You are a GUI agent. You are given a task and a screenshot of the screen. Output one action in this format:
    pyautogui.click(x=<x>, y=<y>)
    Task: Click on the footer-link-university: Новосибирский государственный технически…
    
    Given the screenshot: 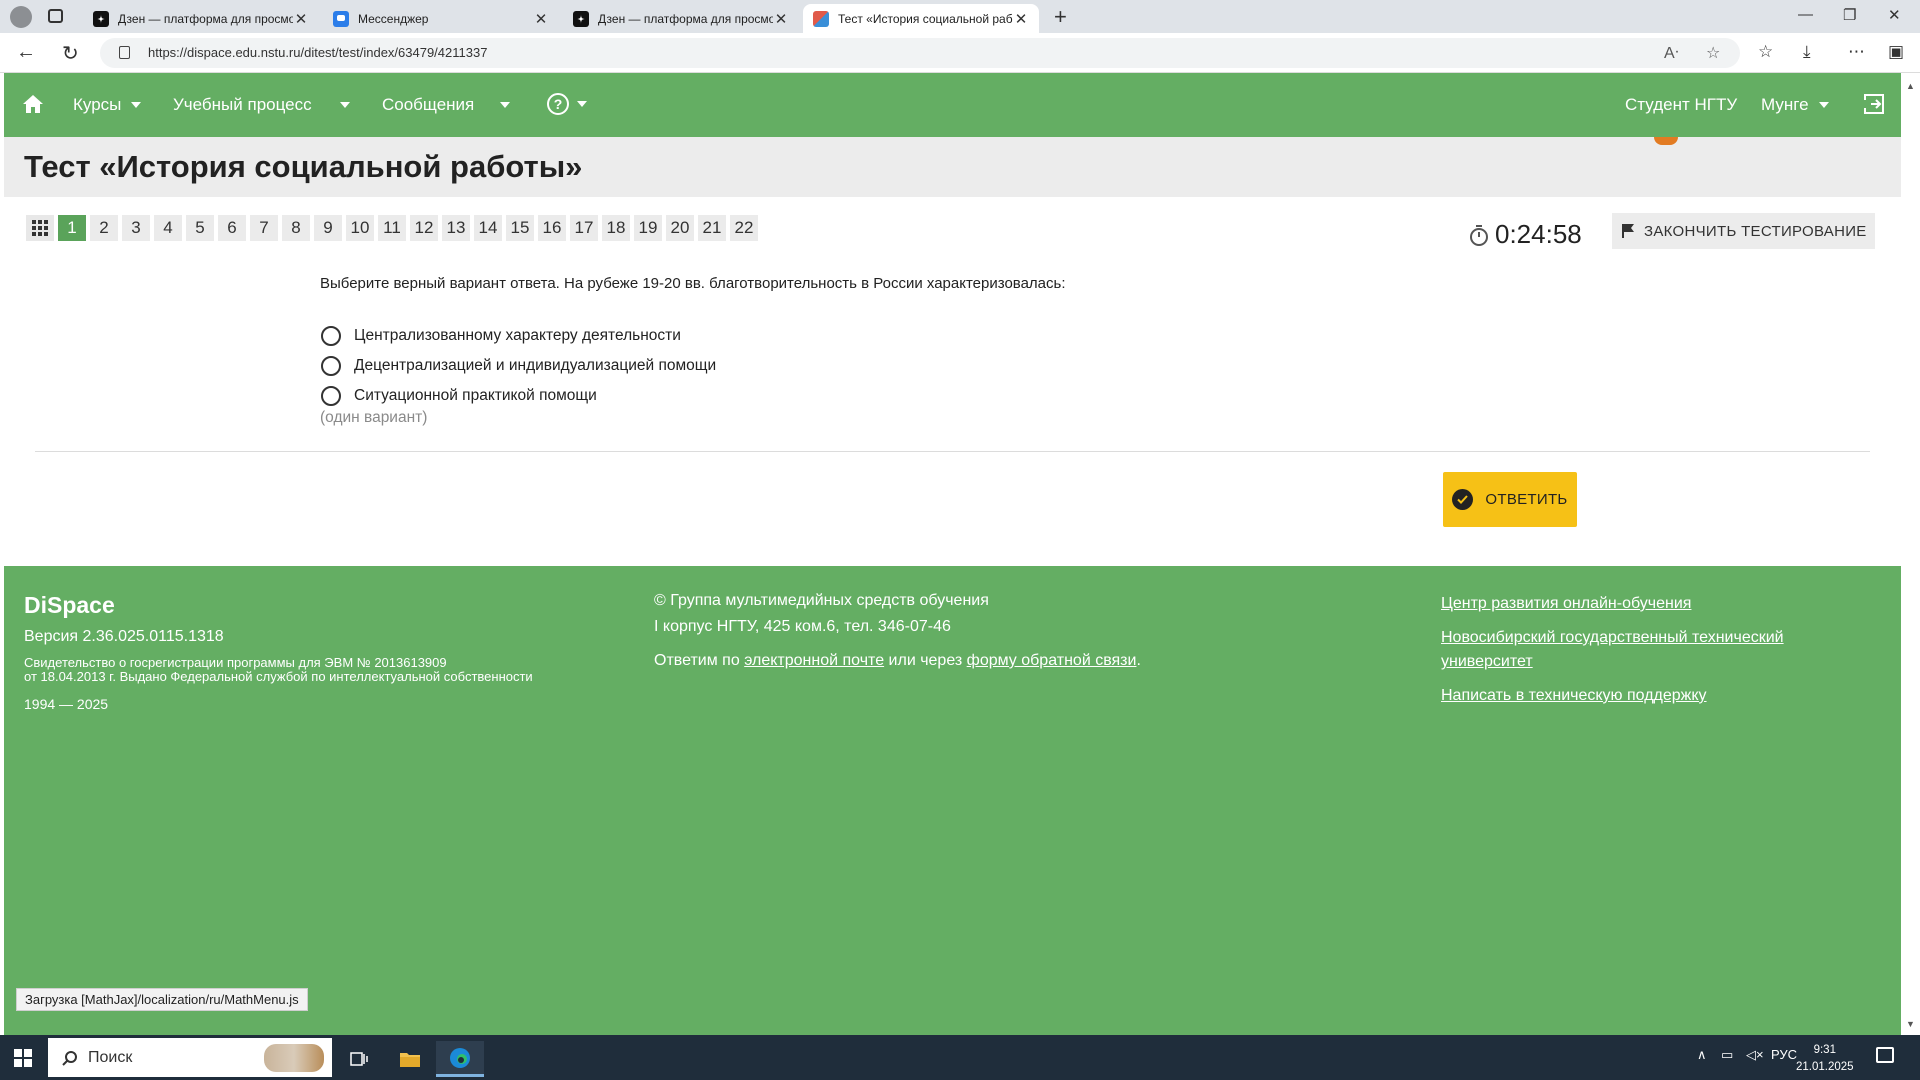 What is the action you would take?
    pyautogui.click(x=1612, y=649)
    